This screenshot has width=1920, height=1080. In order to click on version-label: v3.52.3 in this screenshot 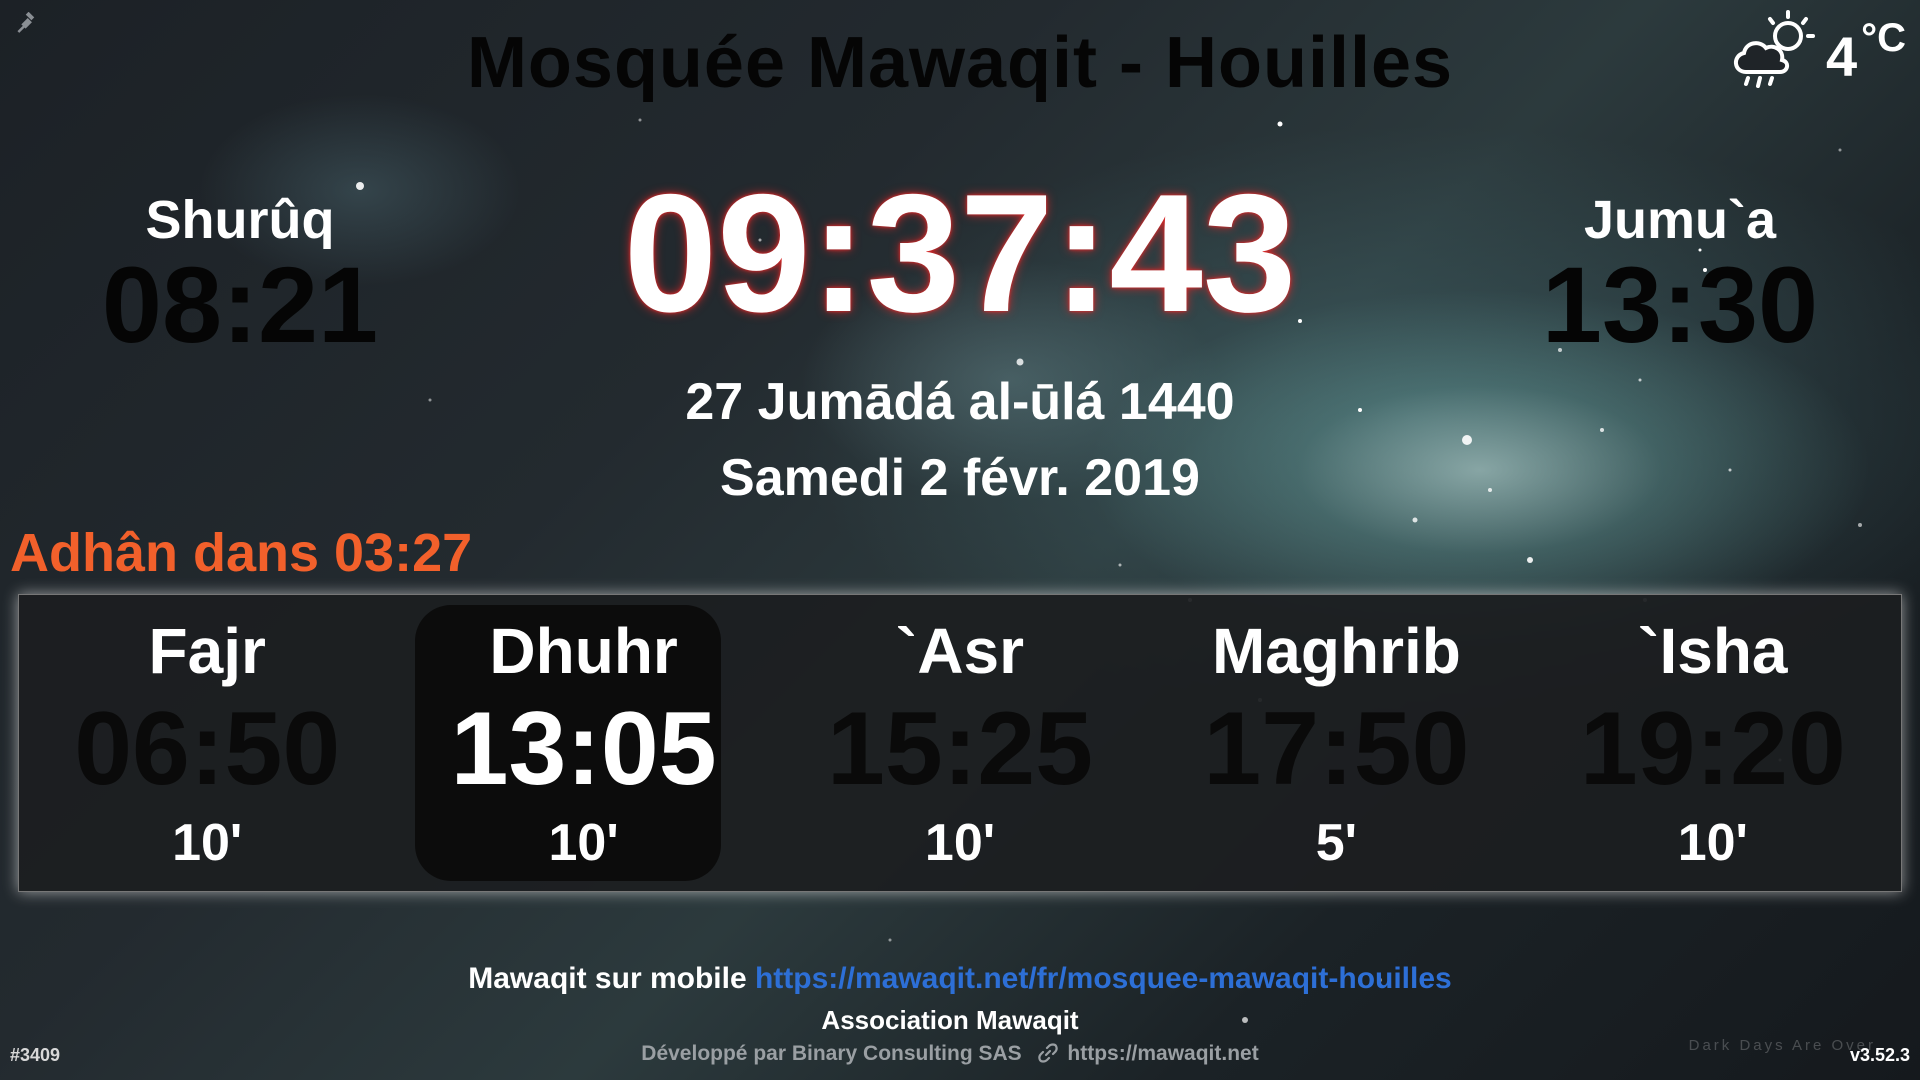, I will do `click(1879, 1055)`.